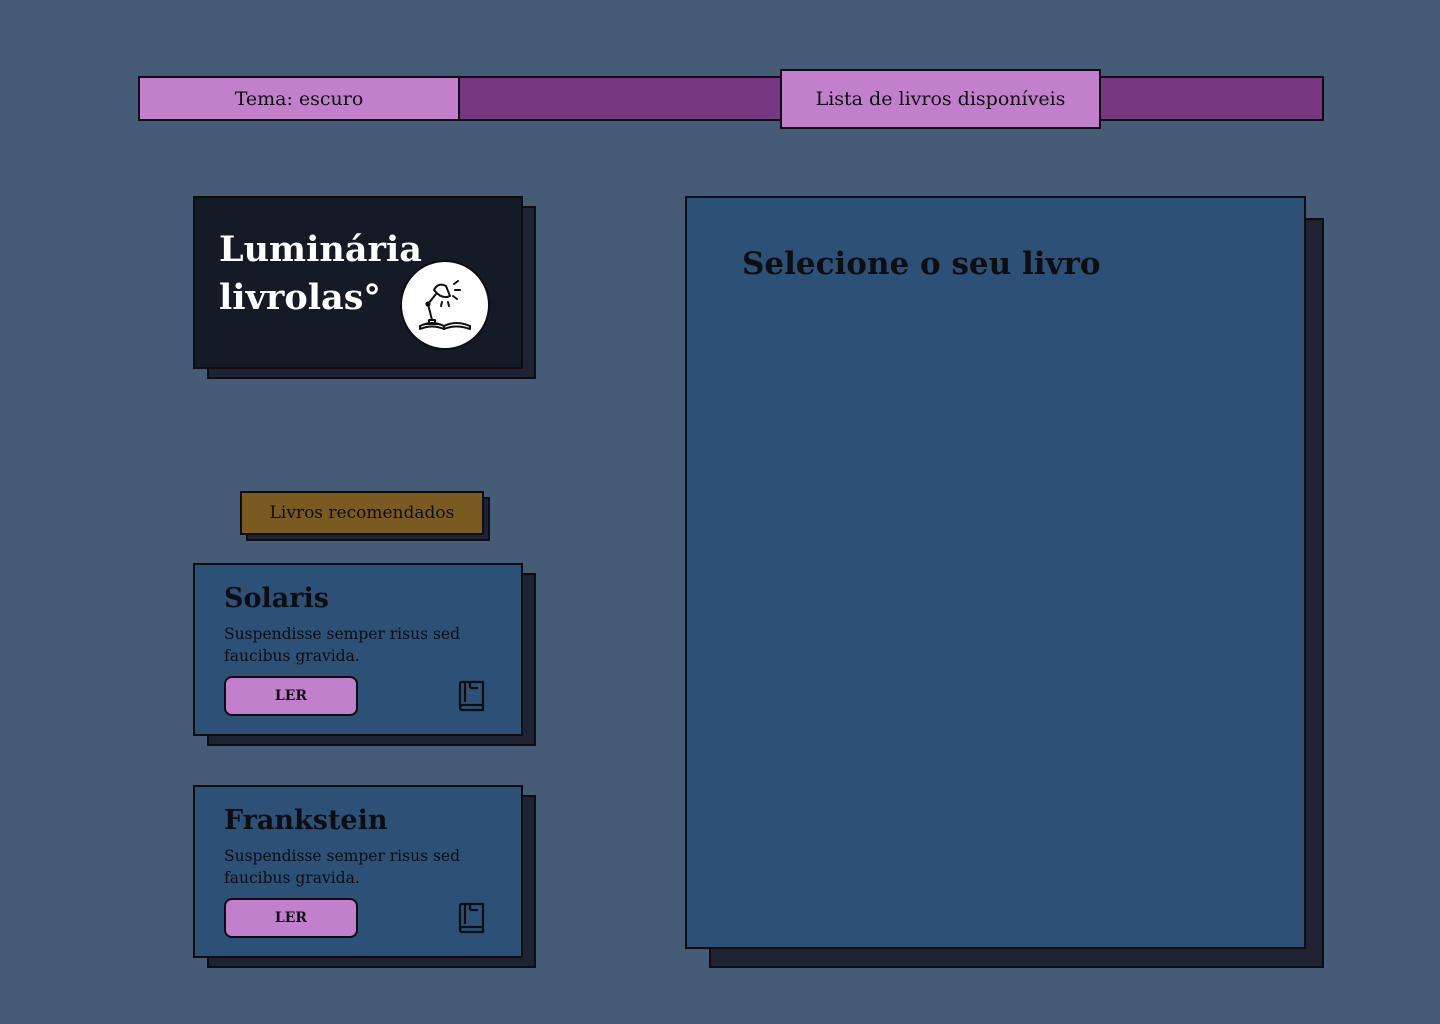 The width and height of the screenshot is (1440, 1024). I want to click on nav-segment-empty-right, so click(1211, 98).